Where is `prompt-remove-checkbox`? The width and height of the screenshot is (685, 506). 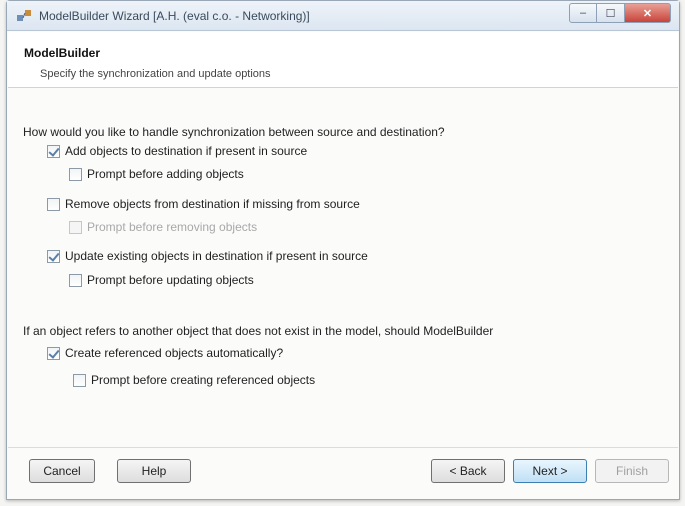
prompt-remove-checkbox is located at coordinates (75, 227).